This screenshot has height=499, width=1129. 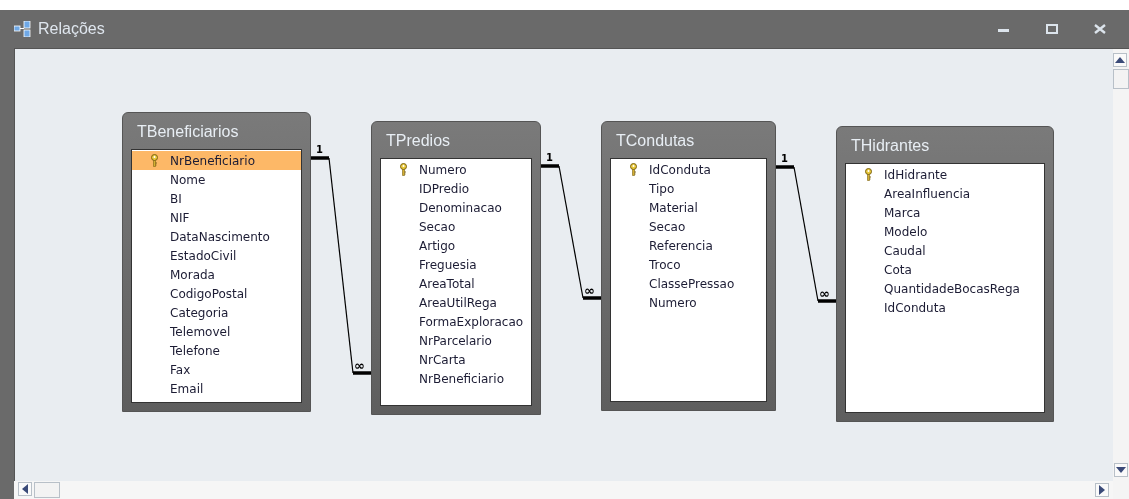 I want to click on table-window: THidrantes IdHidrante AreaInfluencia Marca Modelo Caudal Cota QuantidadeBocasRega IdConduta, so click(x=945, y=274).